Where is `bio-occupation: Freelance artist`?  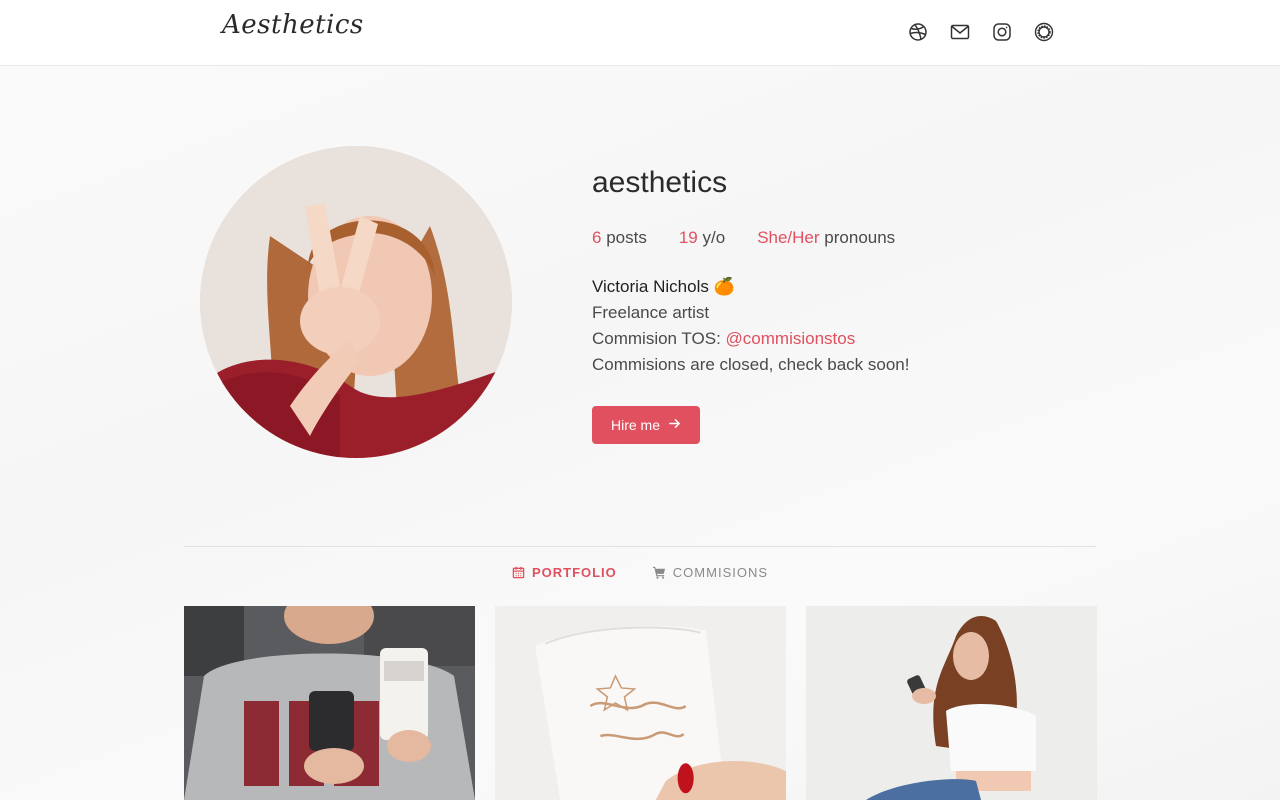 bio-occupation: Freelance artist is located at coordinates (651, 312).